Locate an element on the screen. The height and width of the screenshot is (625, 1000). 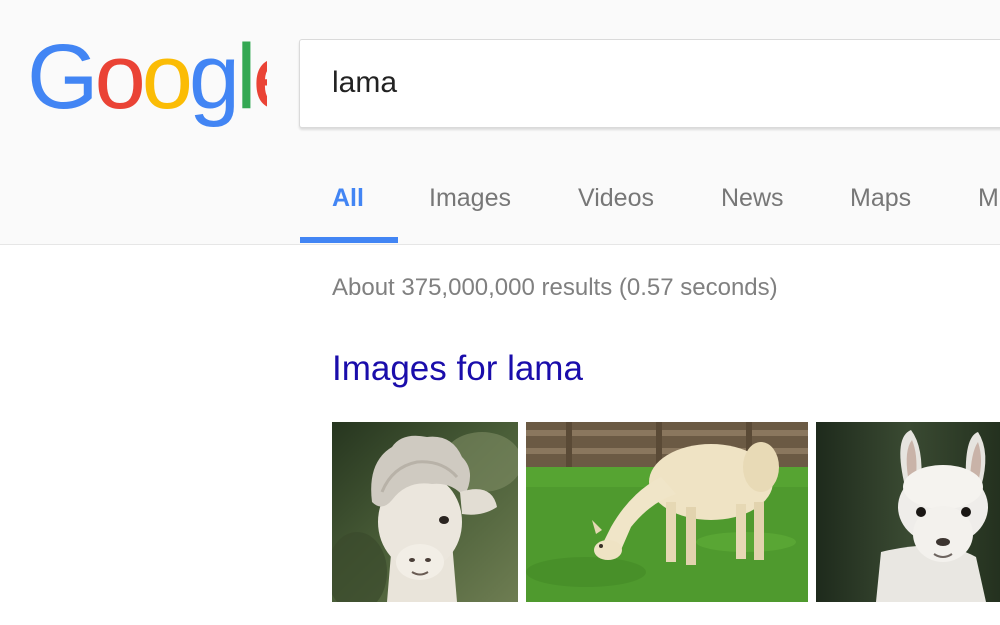
logo-letter-o1: o is located at coordinates (119, 79).